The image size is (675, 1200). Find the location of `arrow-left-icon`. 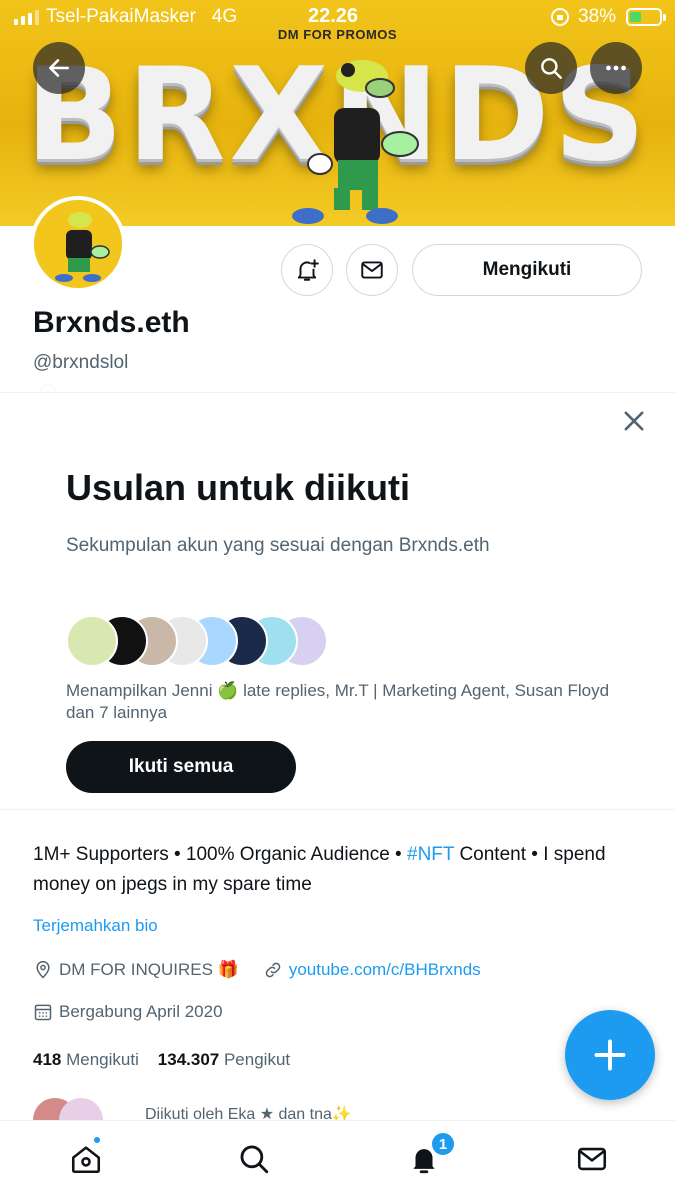

arrow-left-icon is located at coordinates (59, 68).